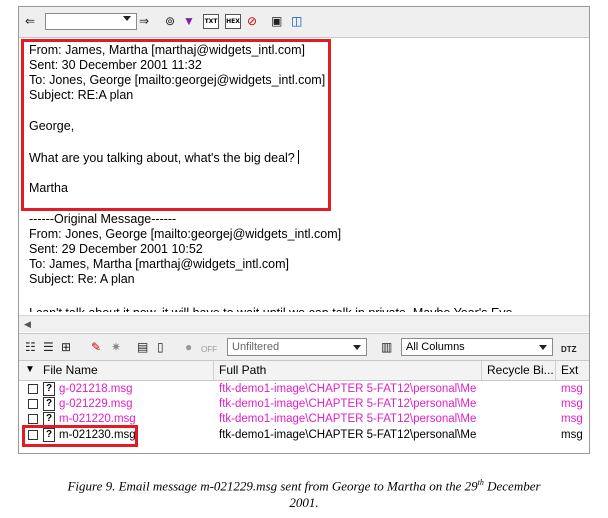  I want to click on no-icon: ⊘, so click(252, 21).